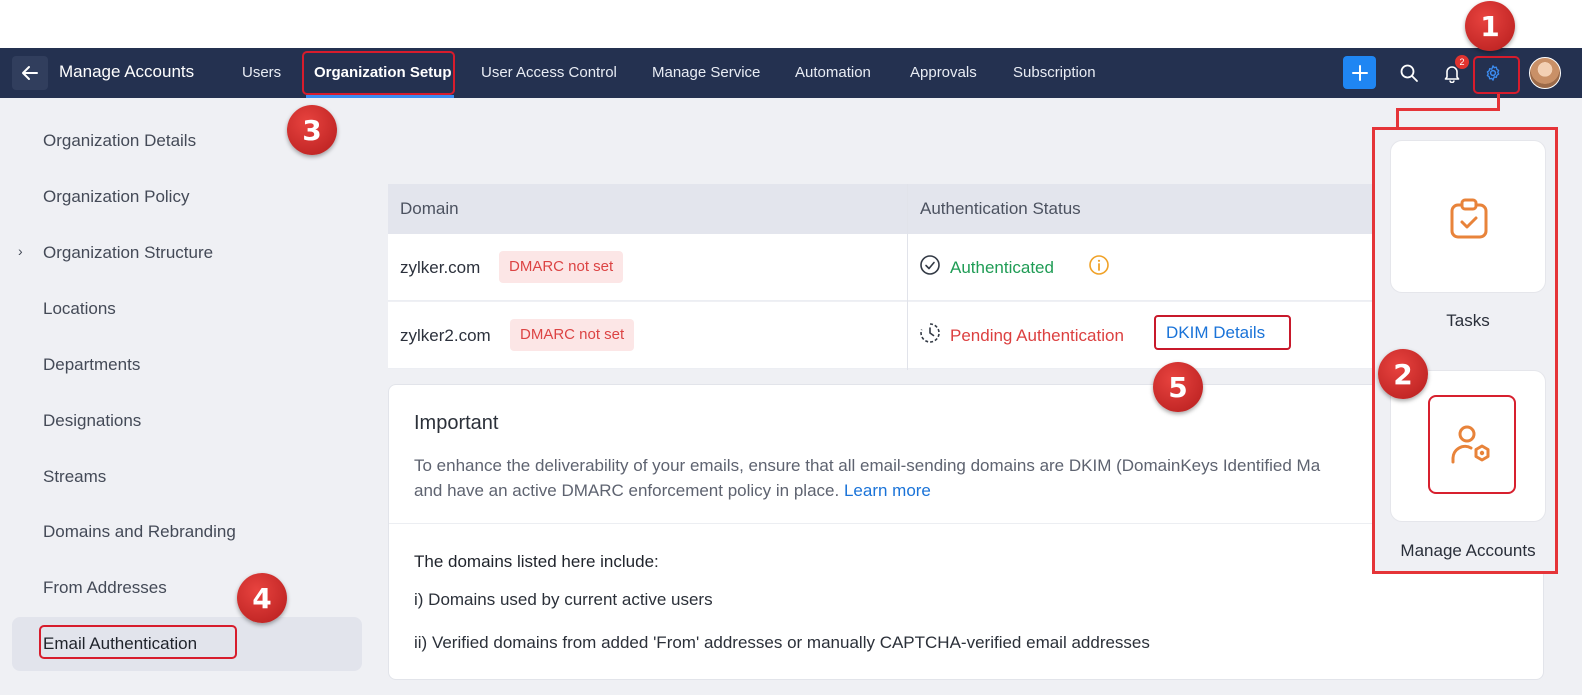  Describe the element at coordinates (20, 251) in the screenshot. I see `chevron-right-icon: ›` at that location.